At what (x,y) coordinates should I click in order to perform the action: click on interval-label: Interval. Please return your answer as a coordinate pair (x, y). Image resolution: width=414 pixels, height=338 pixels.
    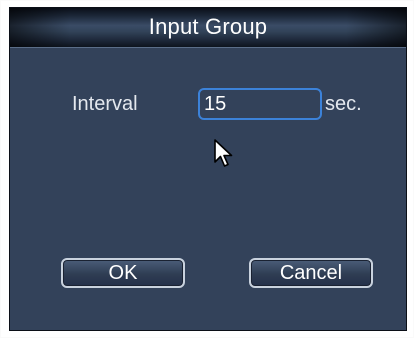
    Looking at the image, I should click on (105, 104).